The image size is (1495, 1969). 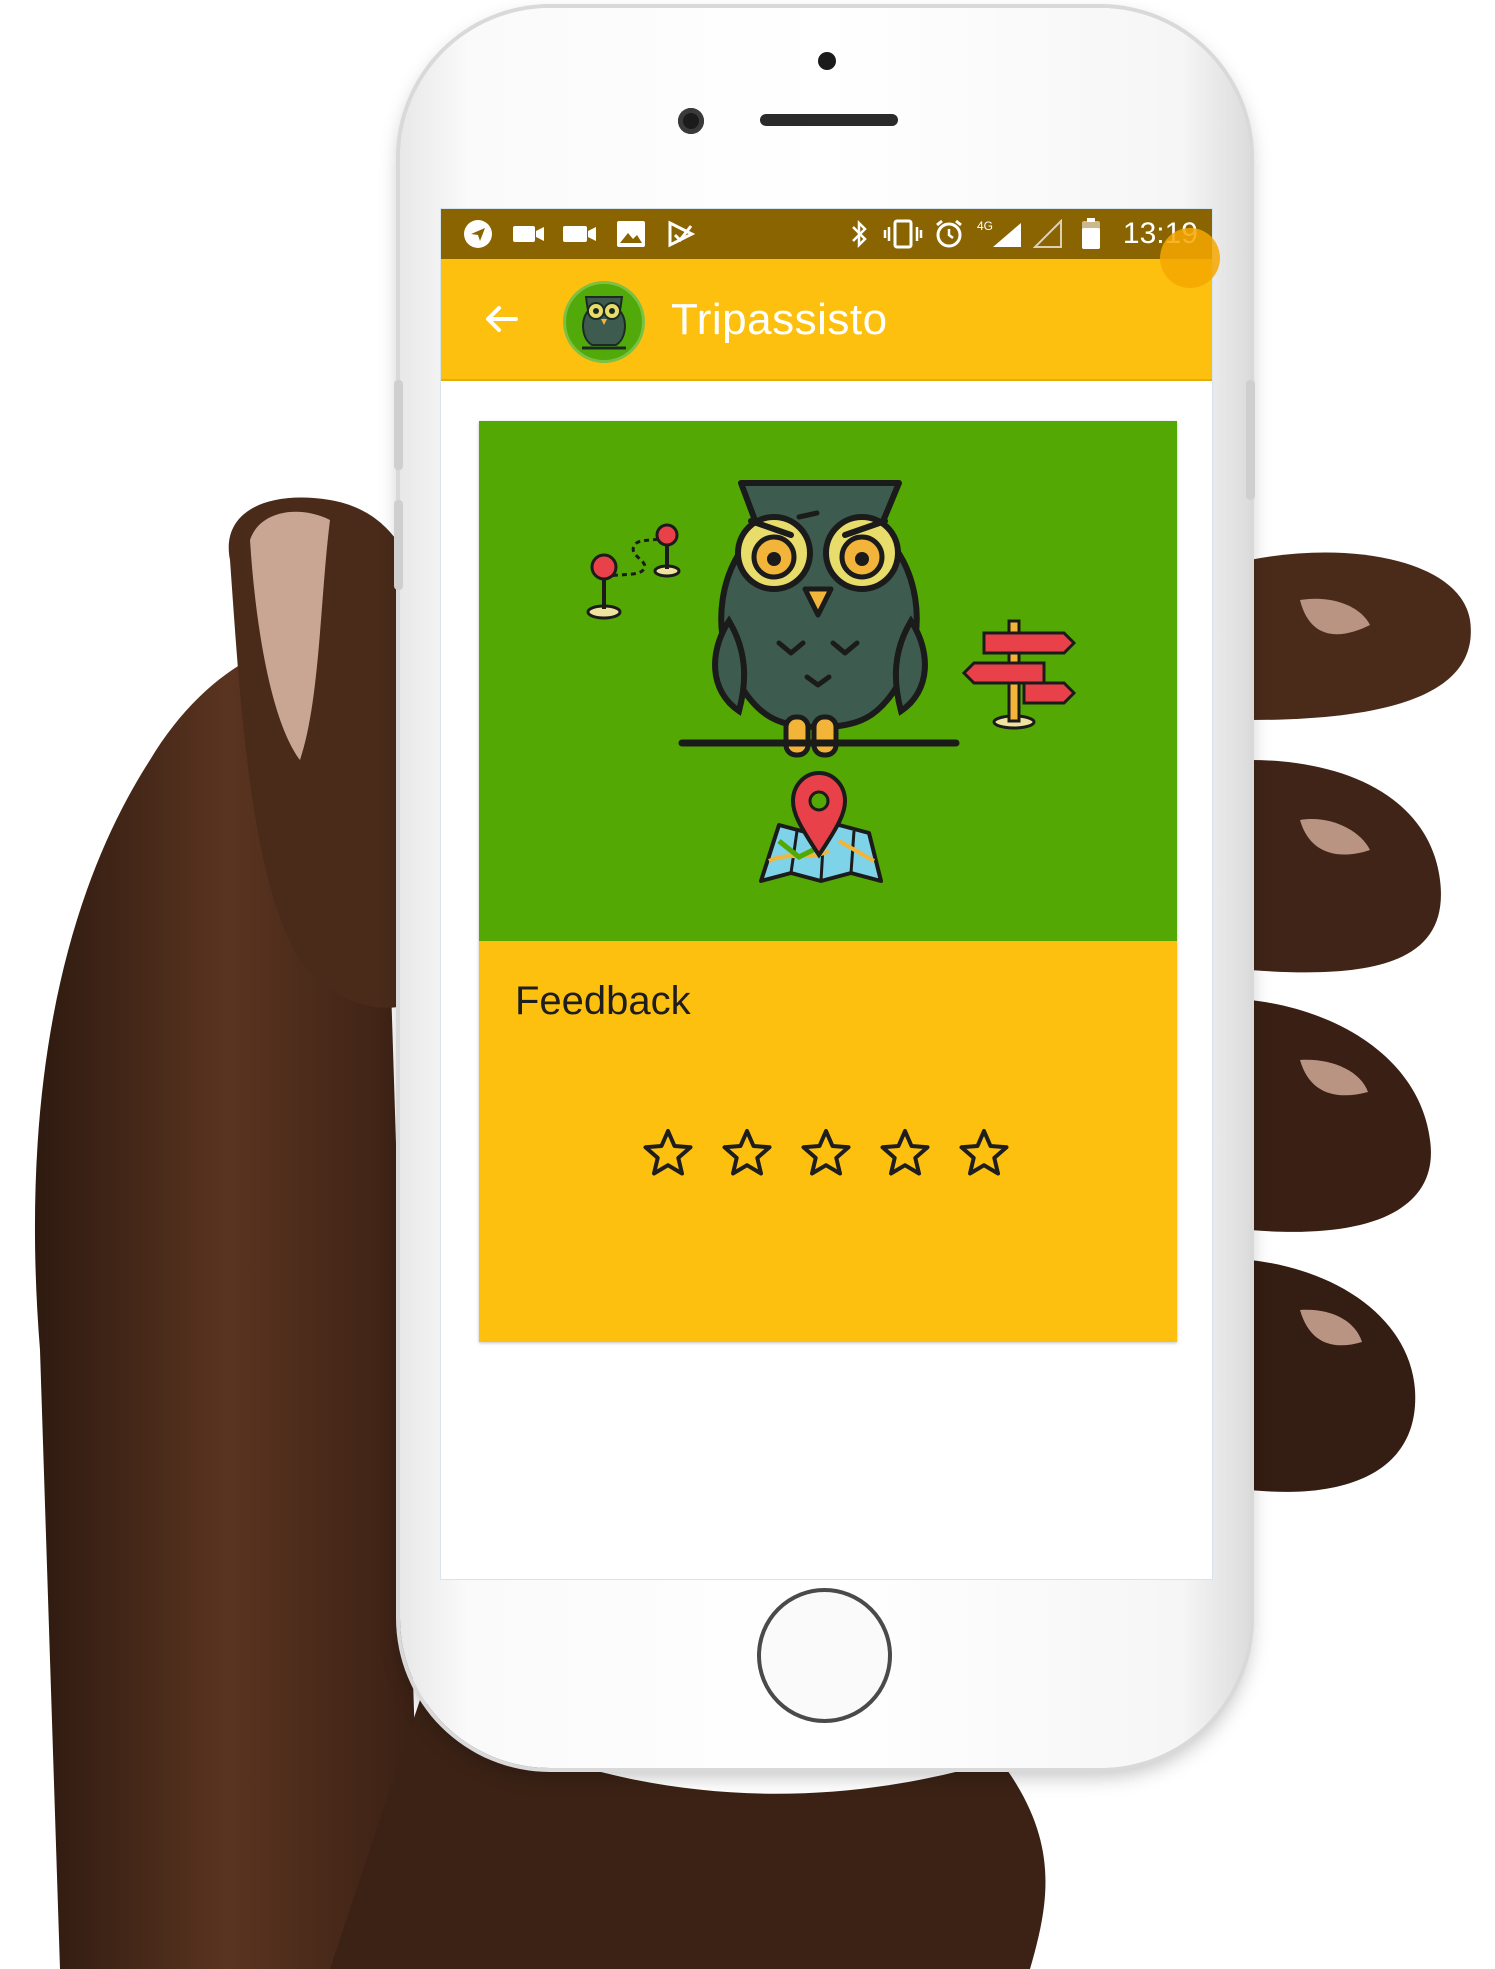 I want to click on star-rating, so click(x=826, y=1154).